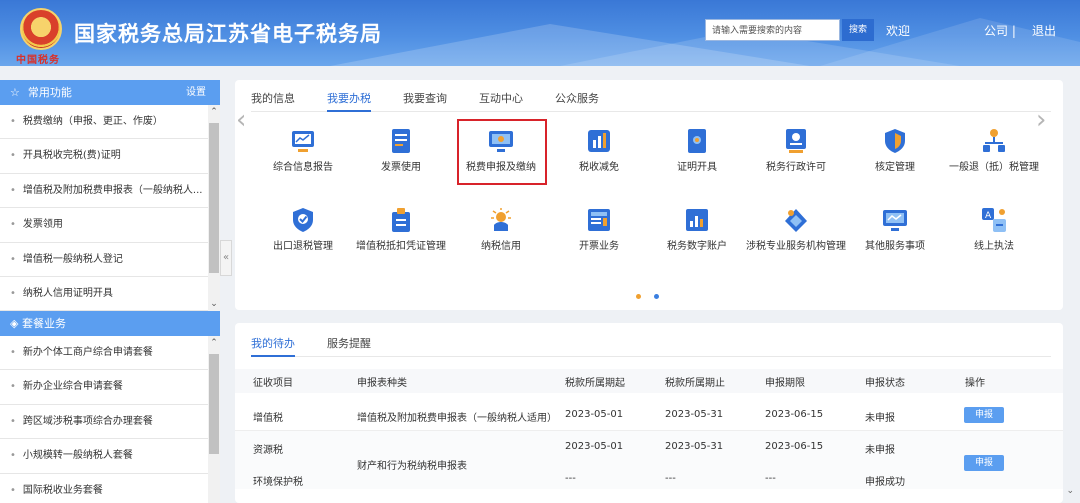 This screenshot has height=503, width=1080. I want to click on service-digital-account: 税务数字账户, so click(697, 230).